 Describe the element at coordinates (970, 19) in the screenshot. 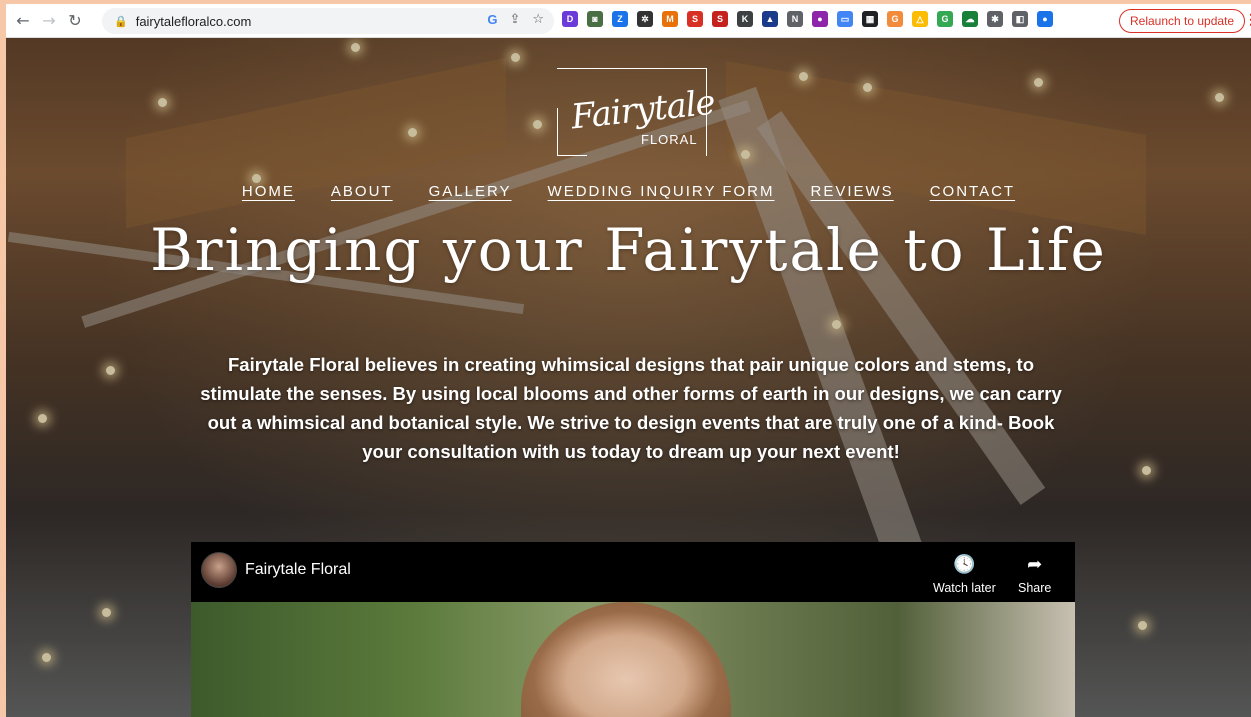

I see `cloud-ext-icon: ☁` at that location.